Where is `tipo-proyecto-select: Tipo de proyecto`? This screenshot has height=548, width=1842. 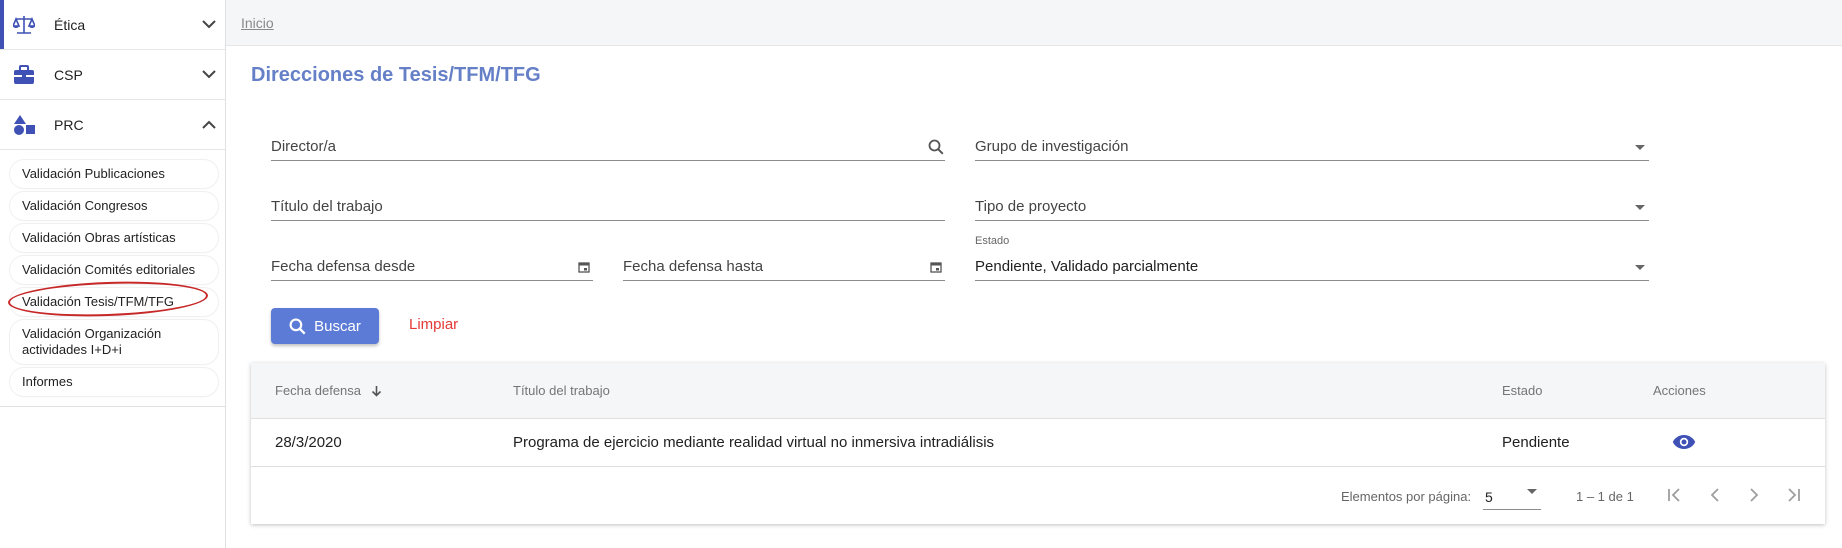 tipo-proyecto-select: Tipo de proyecto is located at coordinates (1312, 207).